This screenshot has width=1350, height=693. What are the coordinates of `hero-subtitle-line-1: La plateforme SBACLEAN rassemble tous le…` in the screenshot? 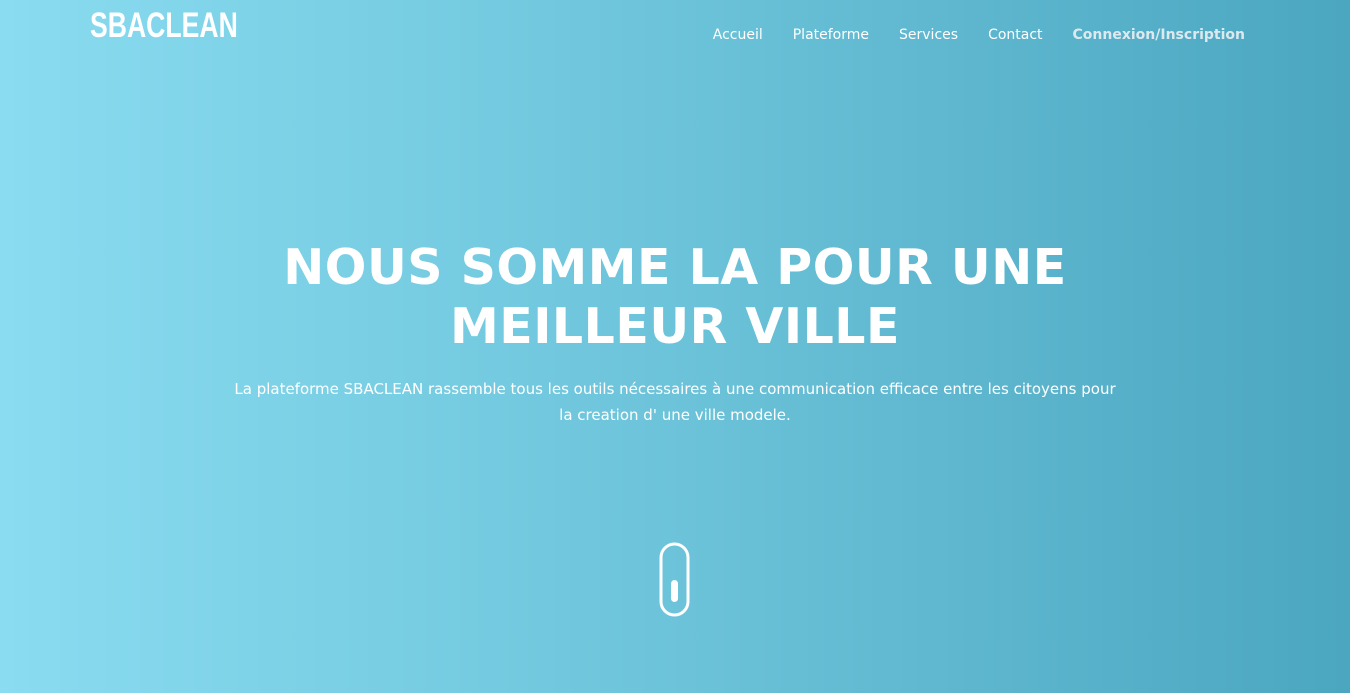 It's located at (675, 389).